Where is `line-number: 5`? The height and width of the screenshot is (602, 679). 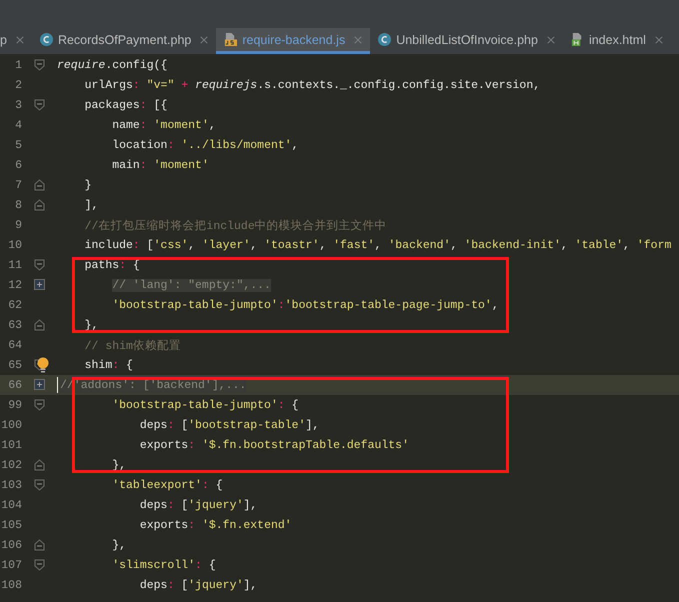
line-number: 5 is located at coordinates (18, 145).